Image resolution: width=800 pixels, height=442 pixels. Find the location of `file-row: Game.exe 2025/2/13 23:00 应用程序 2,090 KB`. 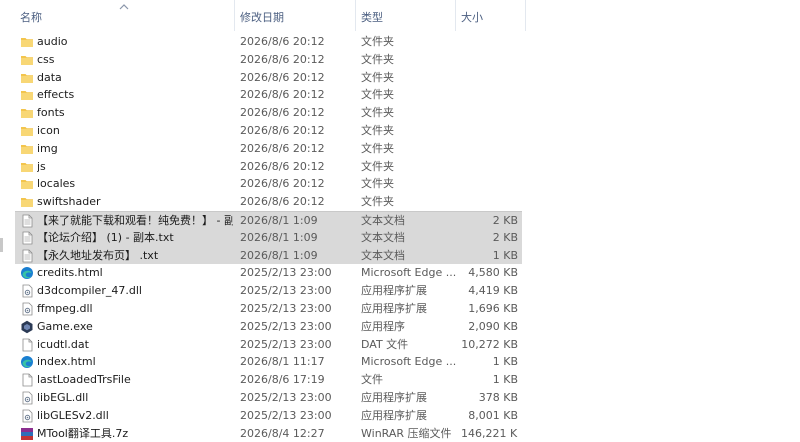

file-row: Game.exe 2025/2/13 23:00 应用程序 2,090 KB is located at coordinates (268, 327).